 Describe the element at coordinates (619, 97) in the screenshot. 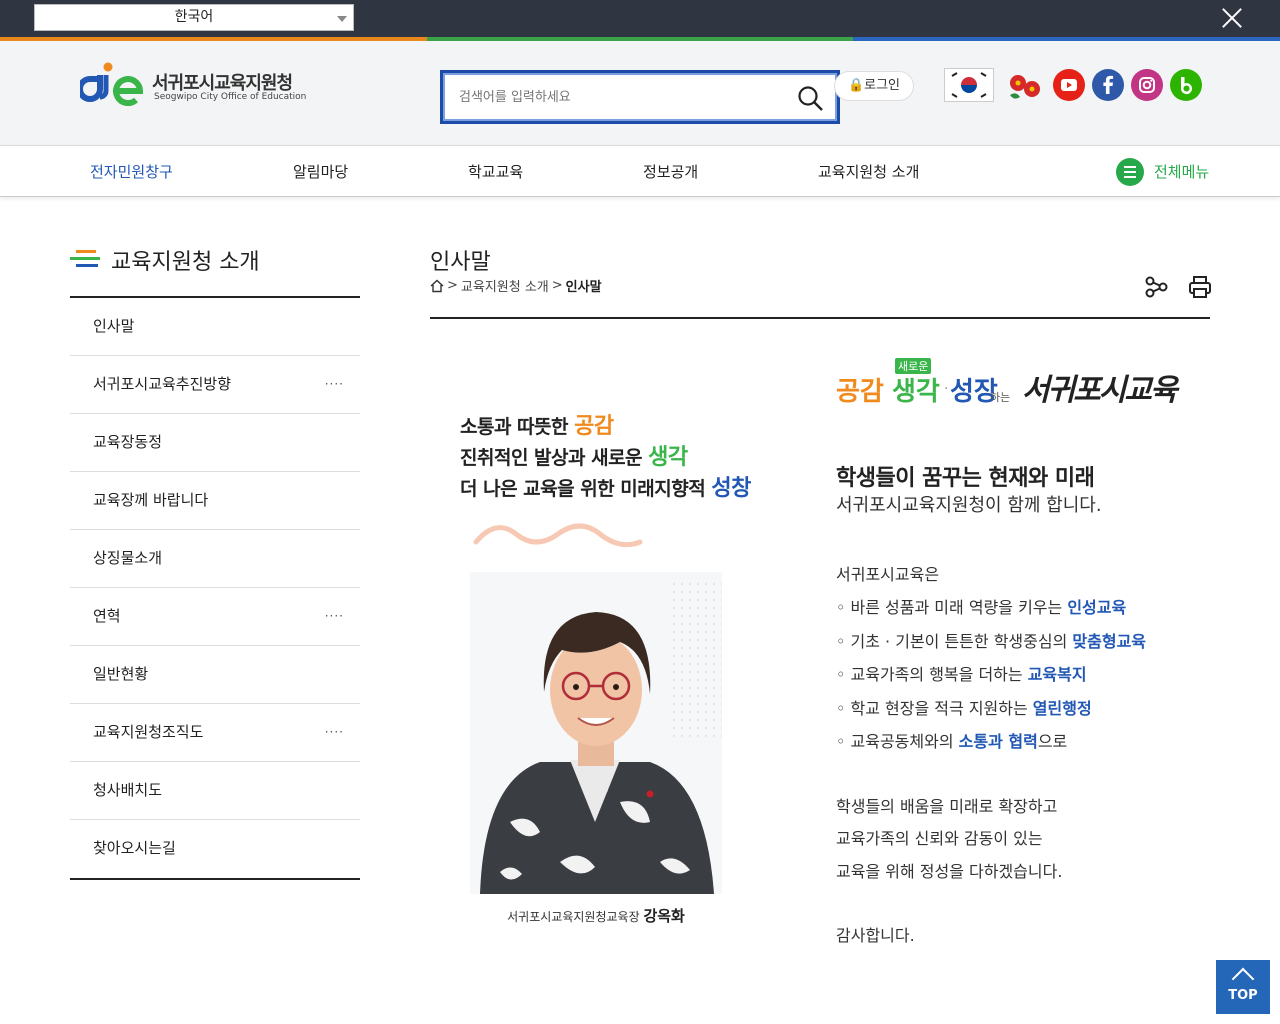

I see `search-input` at that location.